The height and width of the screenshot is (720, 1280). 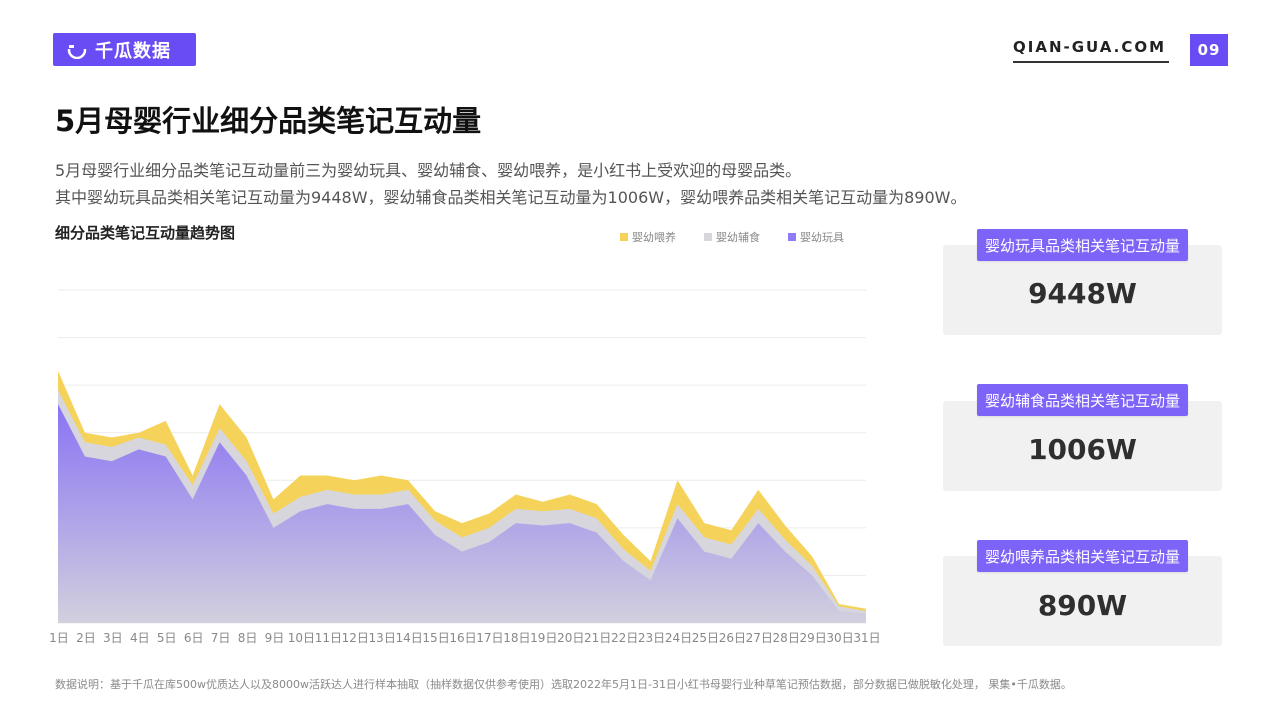 What do you see at coordinates (732, 638) in the screenshot?
I see `x-tick-label: 26日` at bounding box center [732, 638].